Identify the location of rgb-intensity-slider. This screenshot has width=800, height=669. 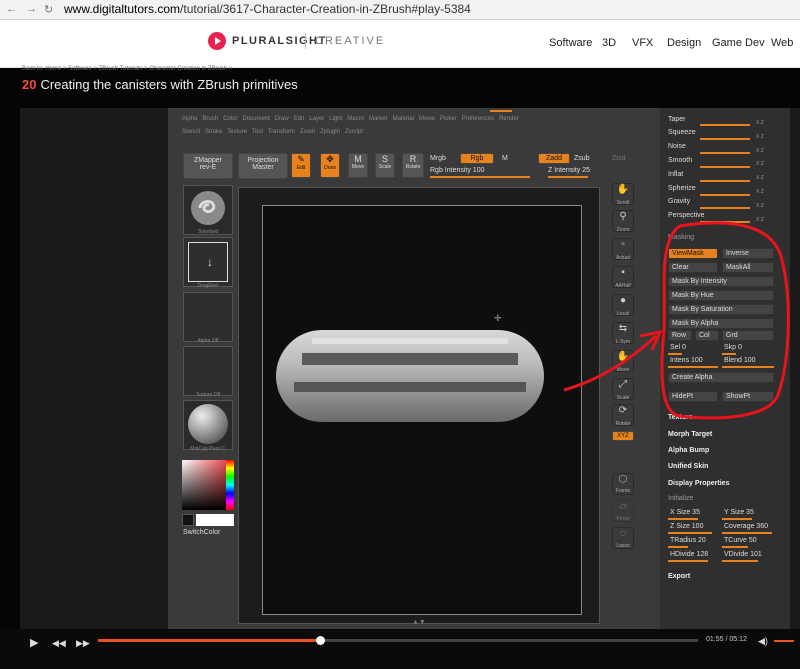
(480, 177).